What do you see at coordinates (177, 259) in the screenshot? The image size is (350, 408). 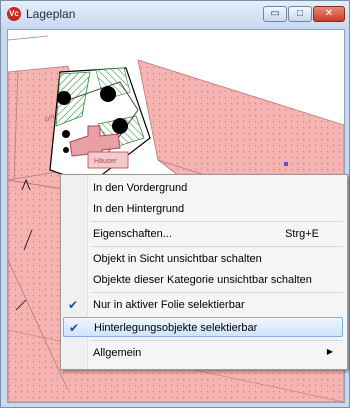 I see `menu-item-label: Objekt in Sicht unsichtbar schalten` at bounding box center [177, 259].